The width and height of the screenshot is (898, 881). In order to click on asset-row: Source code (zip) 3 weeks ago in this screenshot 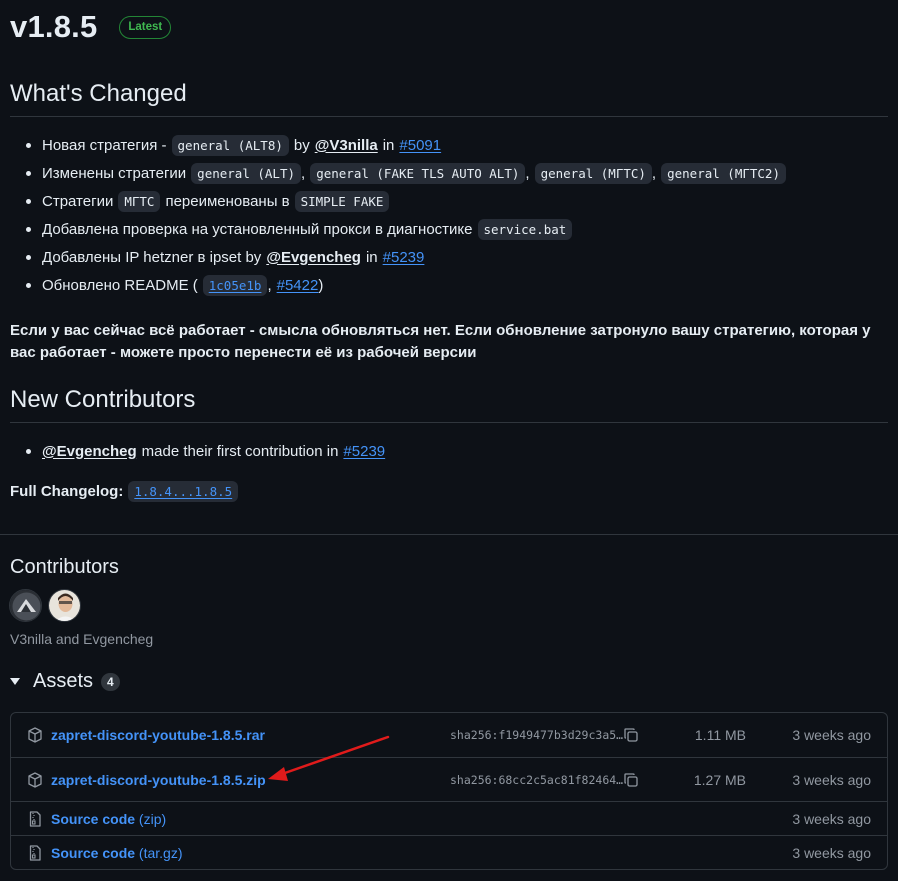, I will do `click(449, 818)`.